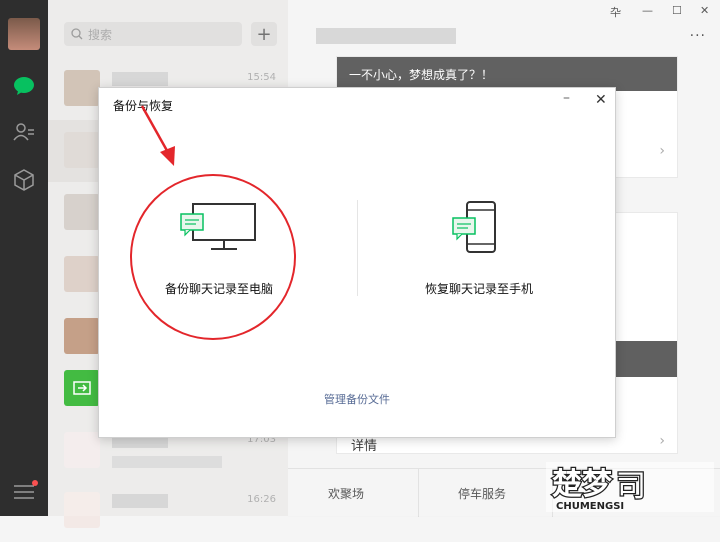 This screenshot has width=720, height=542. I want to click on menu-icon, so click(26, 489).